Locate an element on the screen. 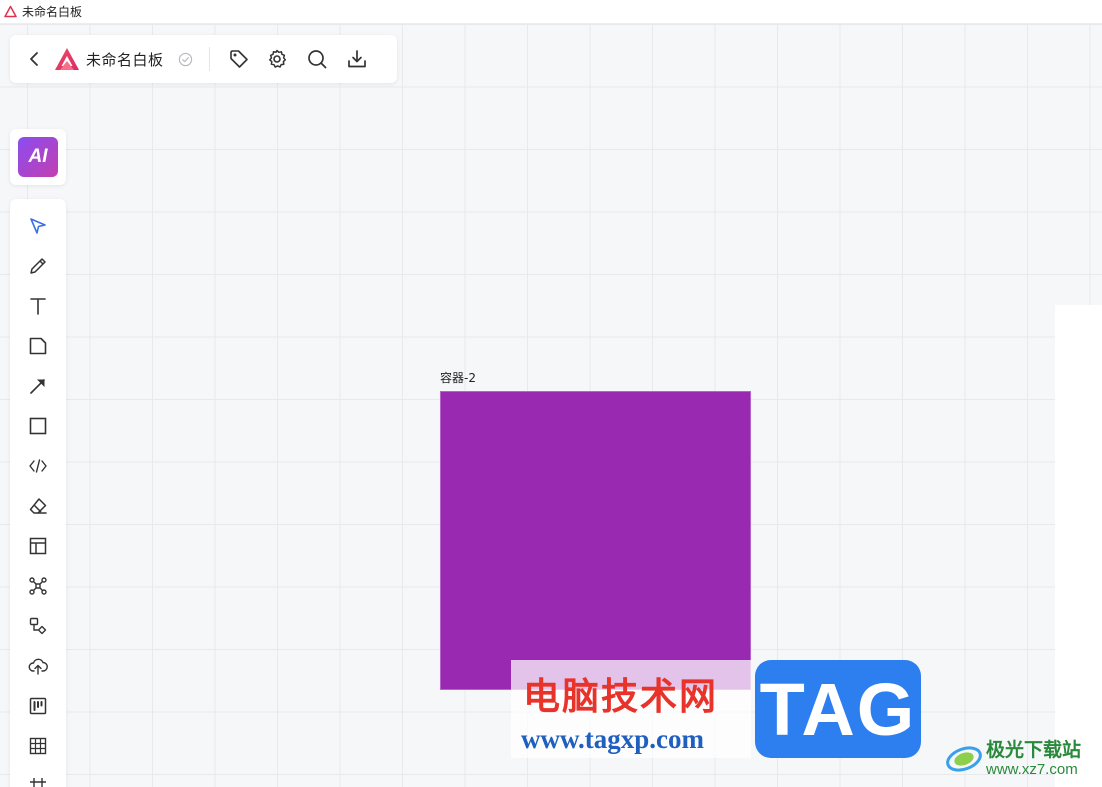 This screenshot has height=787, width=1102. tag-button is located at coordinates (239, 59).